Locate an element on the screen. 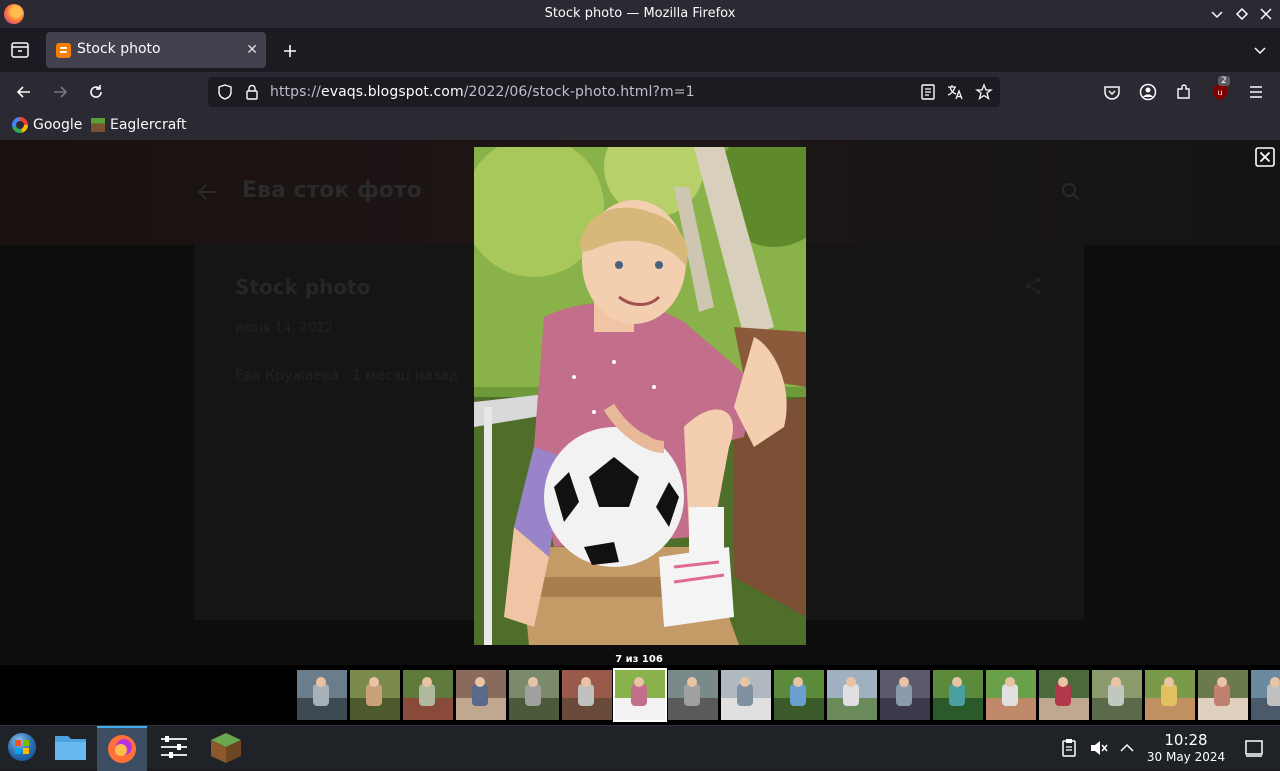  post-meta: Ева Кружаева · 1 месяц назад is located at coordinates (347, 376).